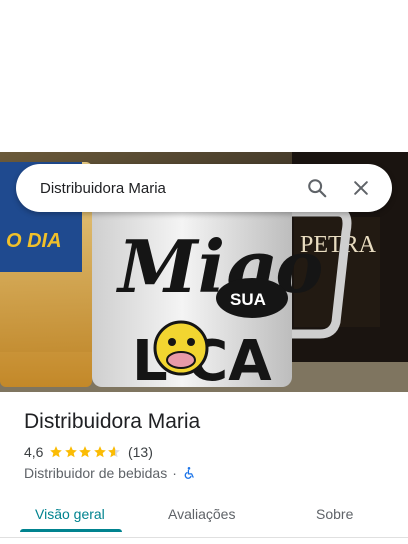 Image resolution: width=408 pixels, height=544 pixels. I want to click on tab-reviews: Avaliações, so click(201, 514).